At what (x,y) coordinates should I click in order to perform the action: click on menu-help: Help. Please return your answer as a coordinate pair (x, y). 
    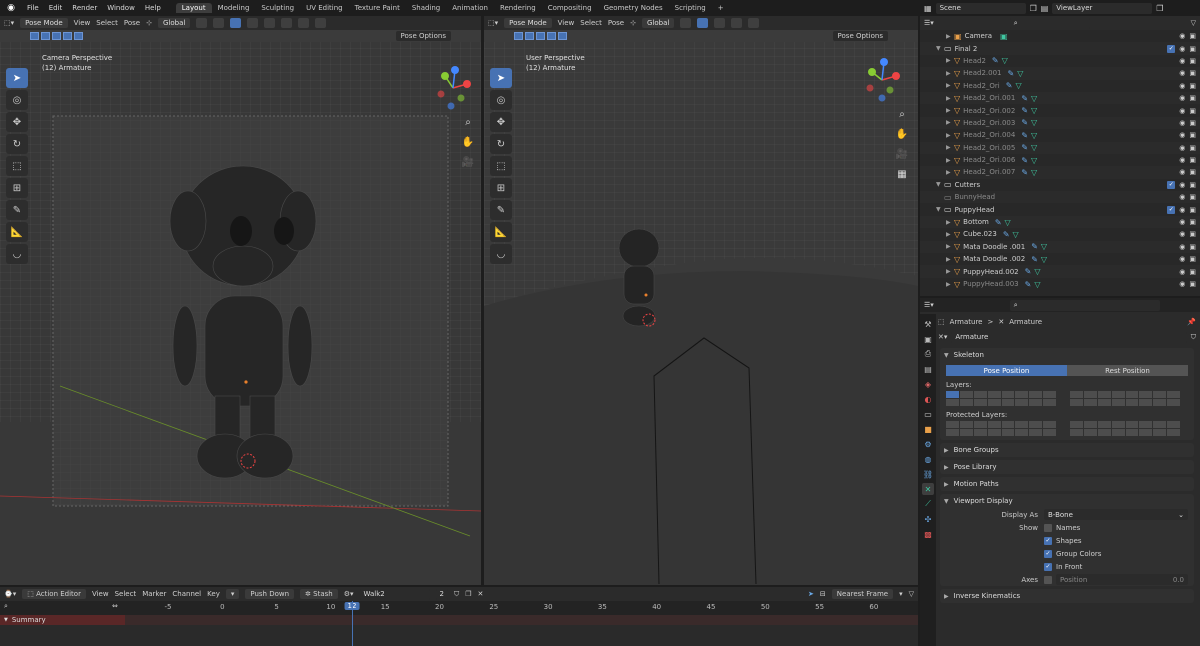
    Looking at the image, I should click on (153, 8).